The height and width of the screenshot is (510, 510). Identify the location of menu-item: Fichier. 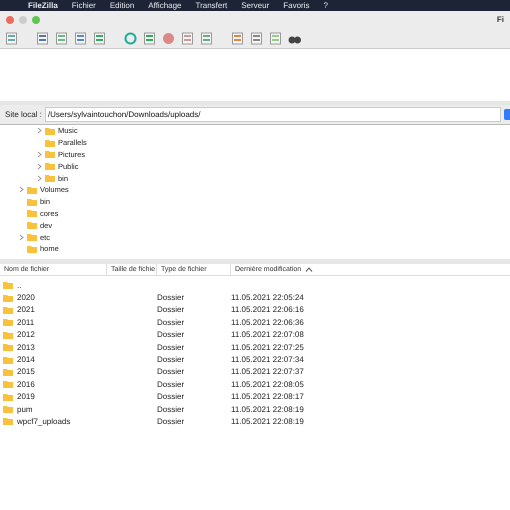
(84, 5).